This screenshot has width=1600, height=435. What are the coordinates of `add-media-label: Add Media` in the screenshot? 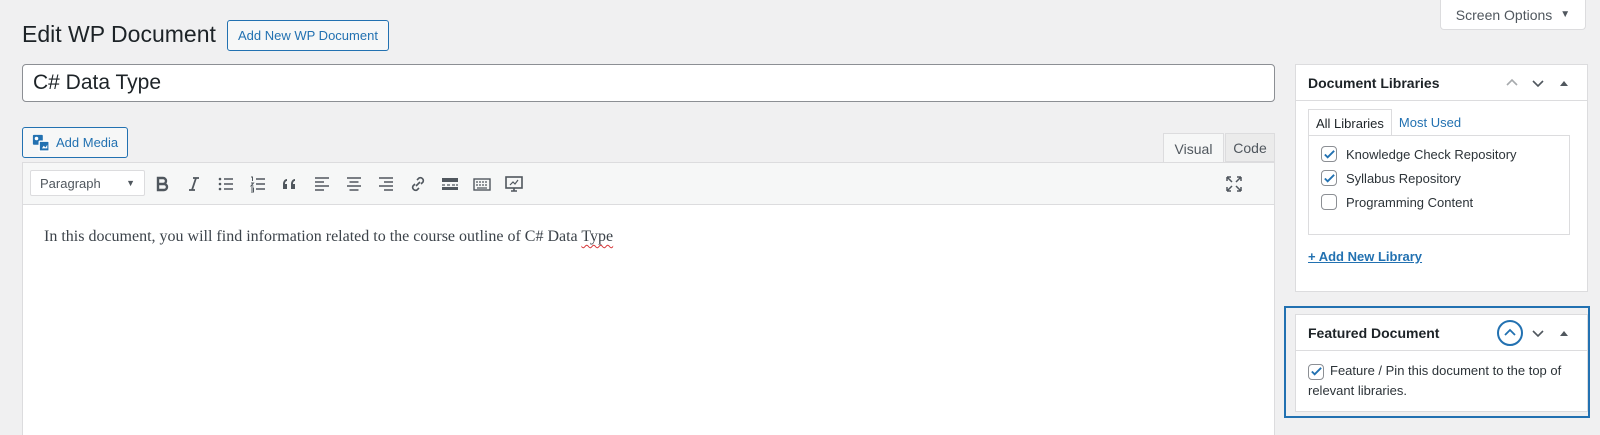 It's located at (87, 142).